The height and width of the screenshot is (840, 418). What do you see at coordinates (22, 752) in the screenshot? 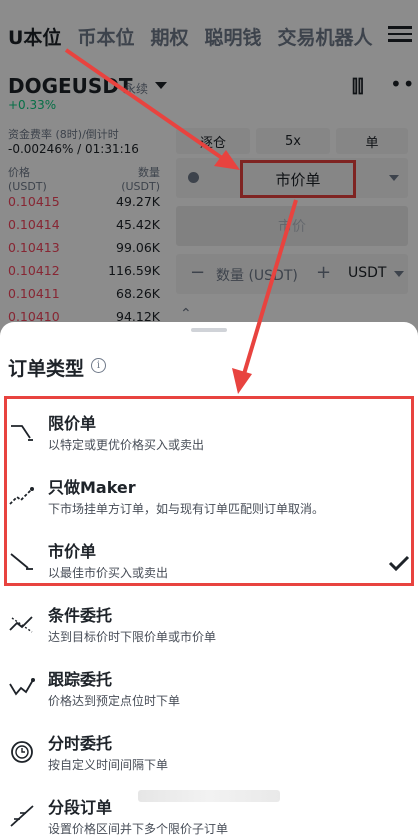
I see `twap-order-icon` at bounding box center [22, 752].